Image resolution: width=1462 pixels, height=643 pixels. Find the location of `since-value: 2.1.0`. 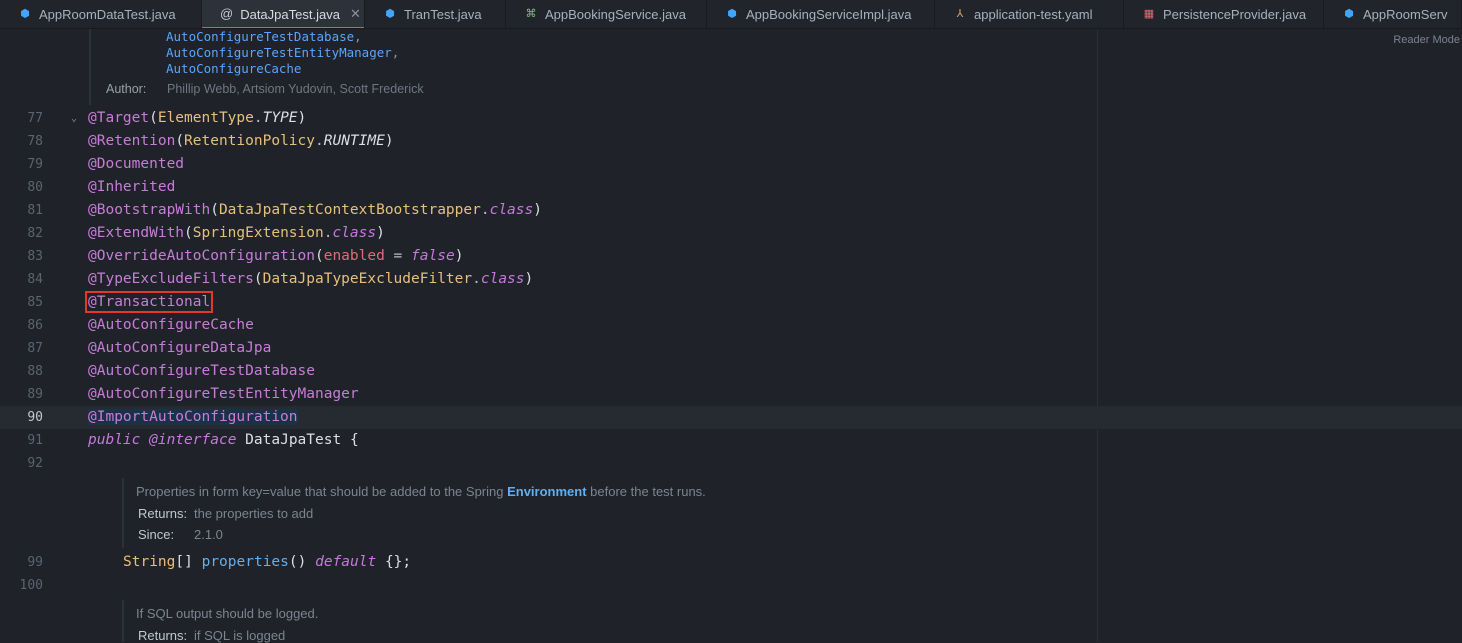

since-value: 2.1.0 is located at coordinates (208, 534).